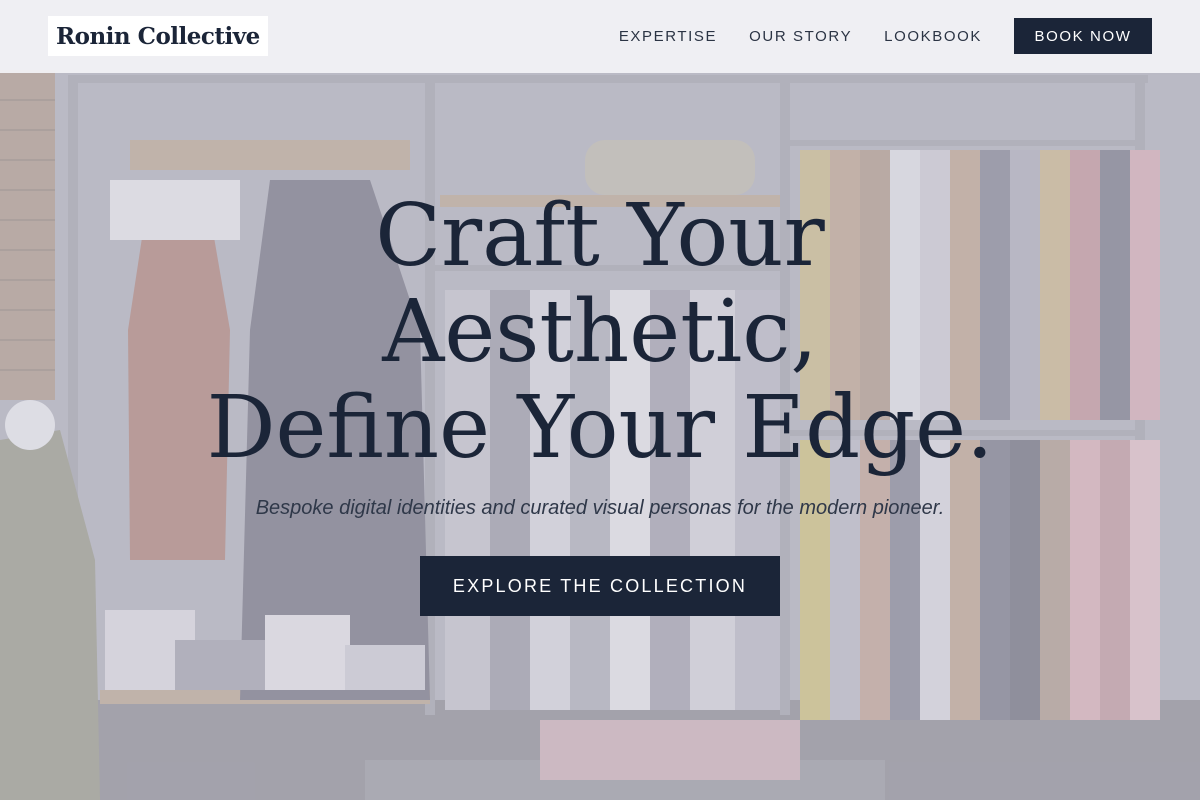  Describe the element at coordinates (158, 36) in the screenshot. I see `brand-logo: Ronin Collective` at that location.